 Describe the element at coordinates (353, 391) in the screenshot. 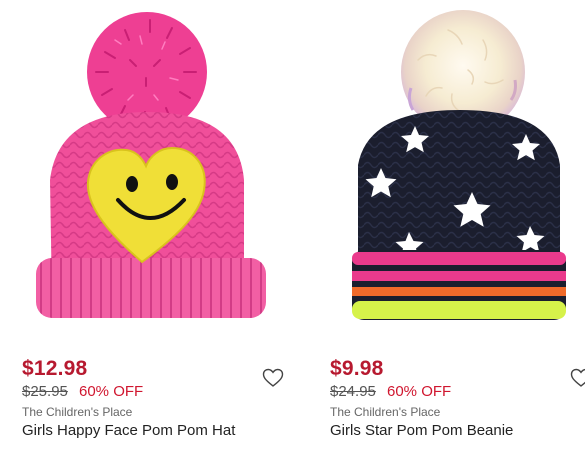

I see `original-price: $24.95` at that location.